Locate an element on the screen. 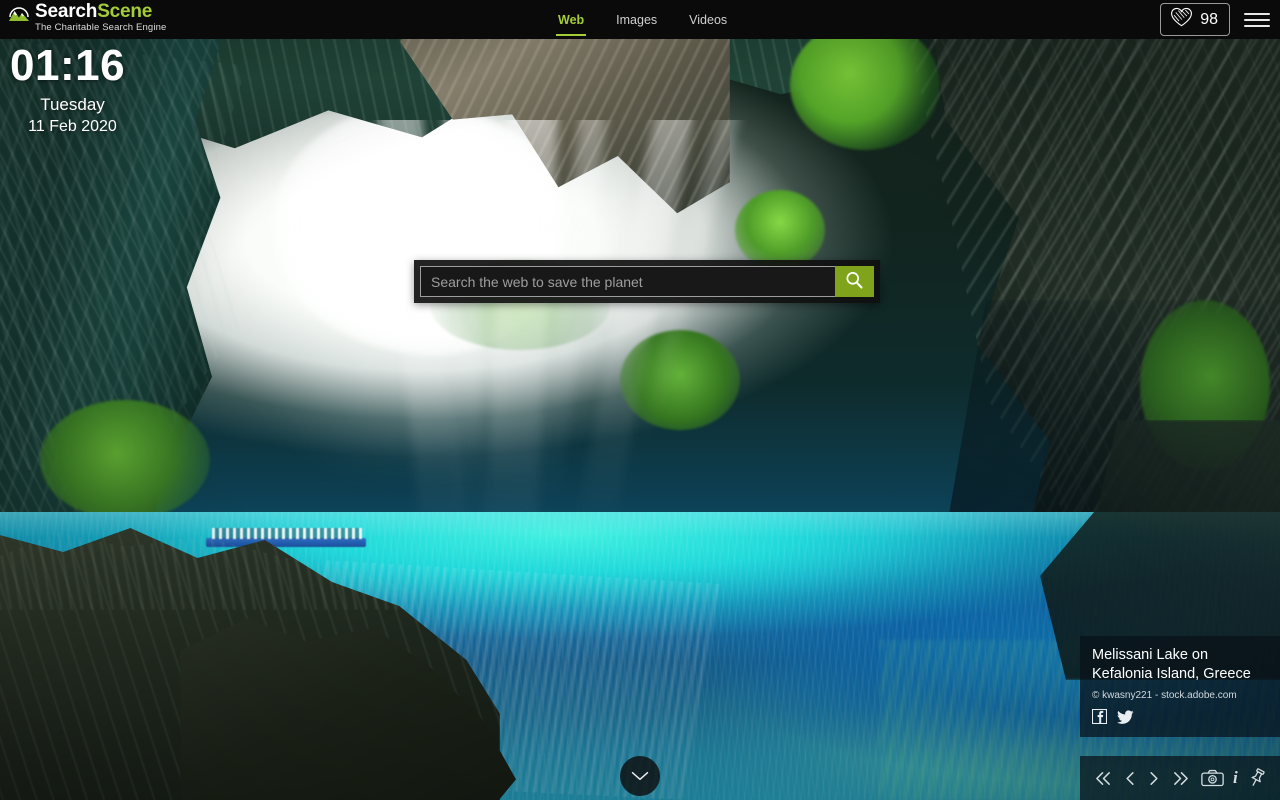 This screenshot has height=800, width=1280. heart-icon is located at coordinates (1181, 19).